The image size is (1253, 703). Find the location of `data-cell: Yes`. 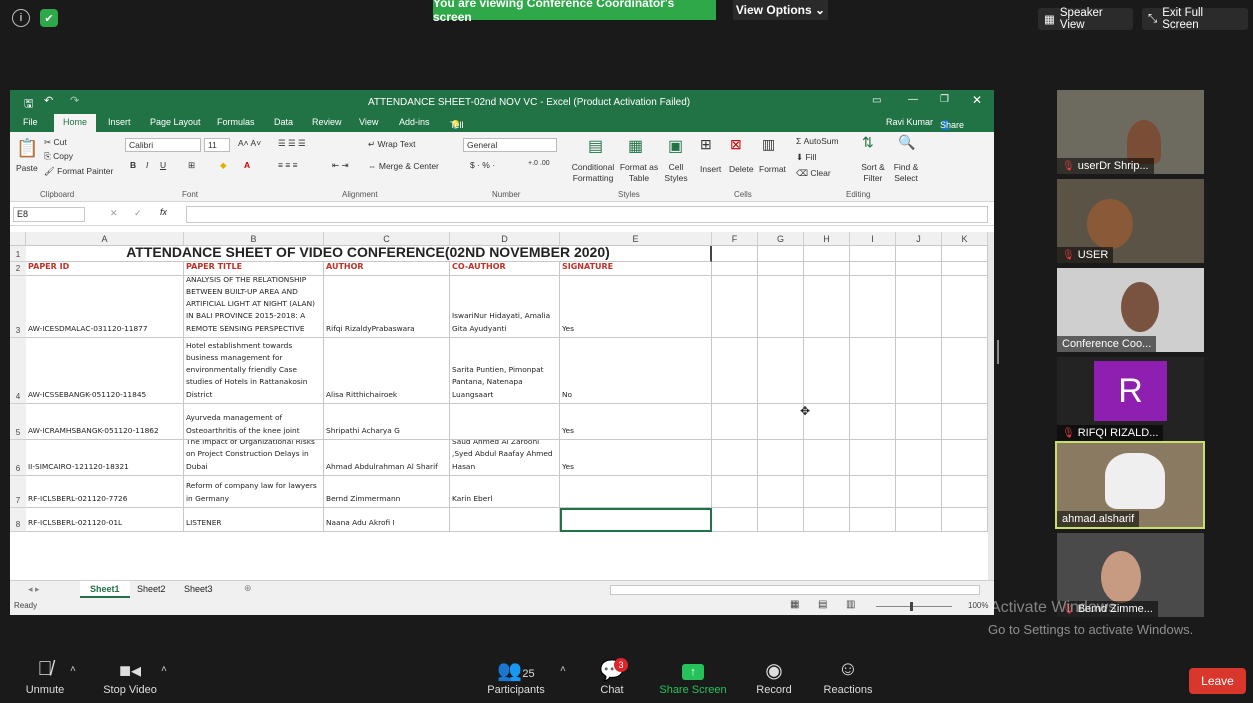

data-cell: Yes is located at coordinates (636, 307).